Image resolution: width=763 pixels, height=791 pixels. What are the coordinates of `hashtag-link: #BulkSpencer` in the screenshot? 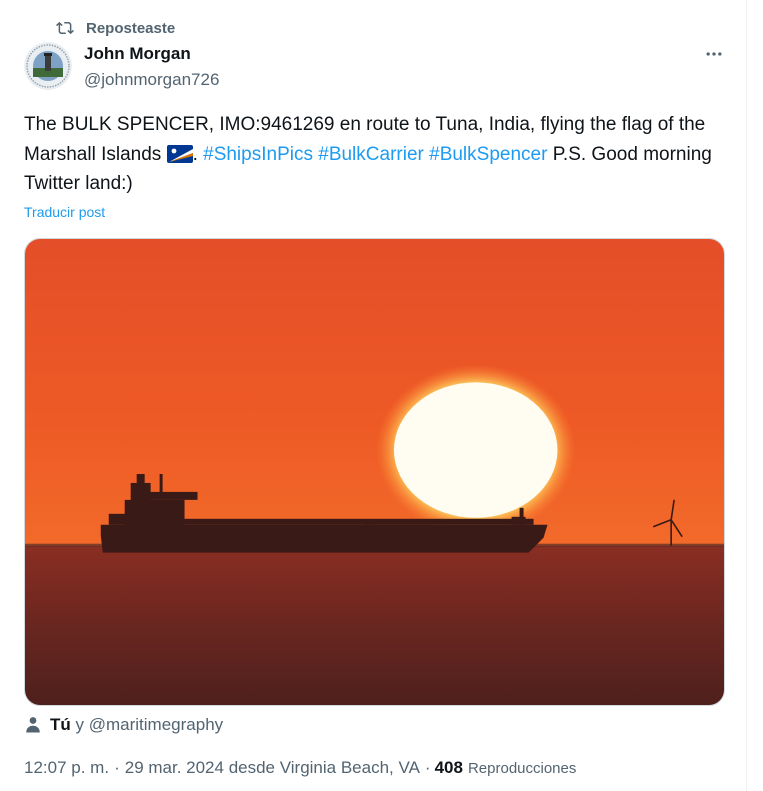 It's located at (488, 154).